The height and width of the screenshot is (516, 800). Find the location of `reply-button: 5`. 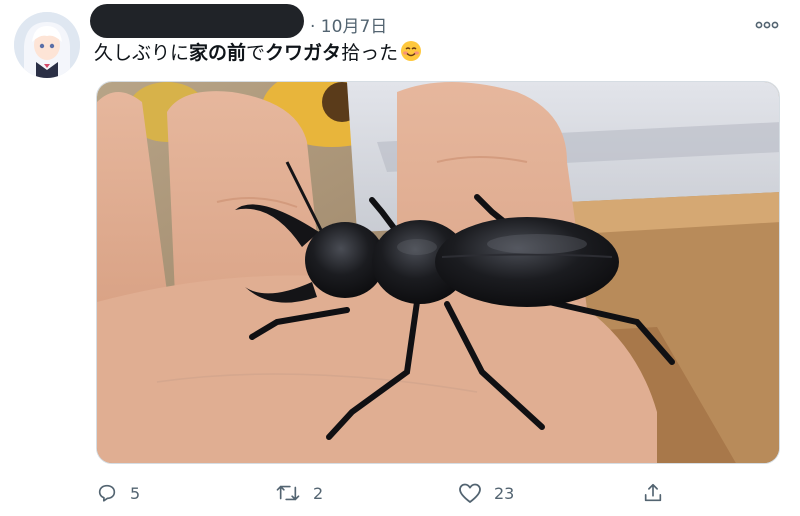

reply-button: 5 is located at coordinates (118, 493).